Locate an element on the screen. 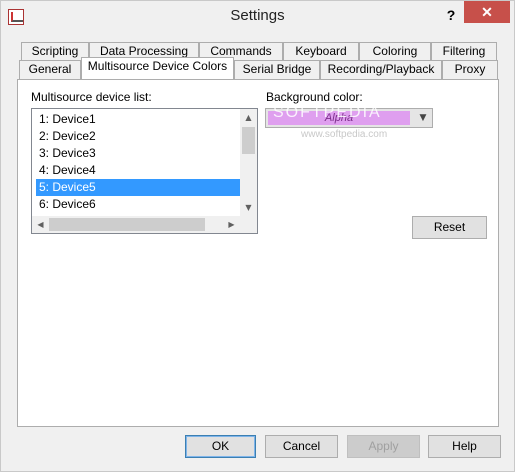  close-button: ✕ is located at coordinates (487, 12).